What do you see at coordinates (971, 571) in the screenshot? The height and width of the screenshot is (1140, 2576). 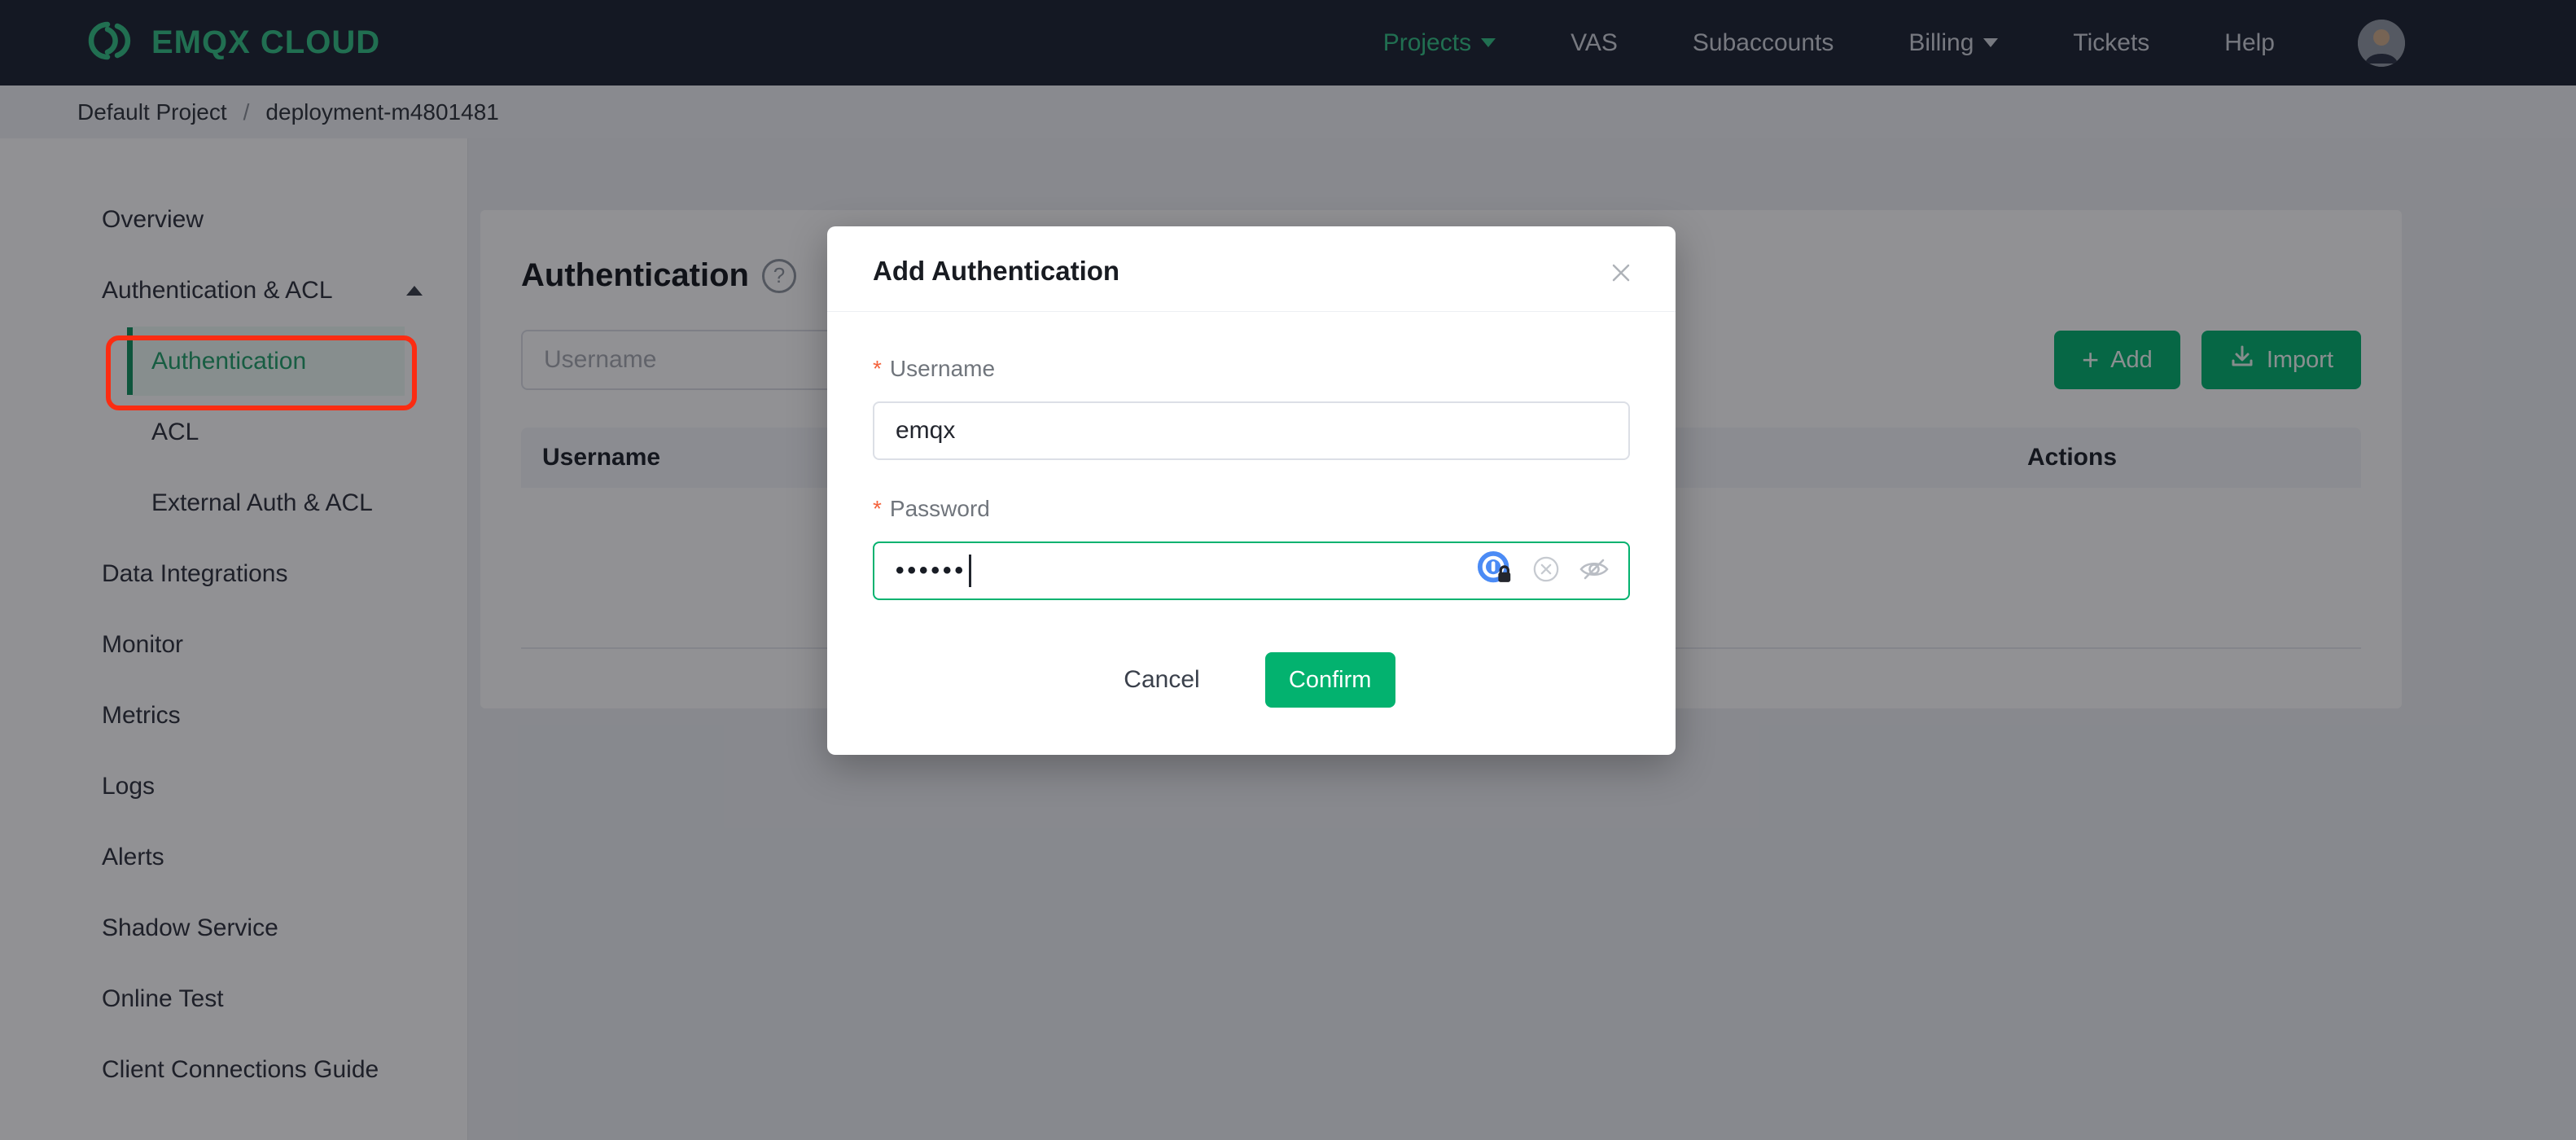 I see `text-cursor` at bounding box center [971, 571].